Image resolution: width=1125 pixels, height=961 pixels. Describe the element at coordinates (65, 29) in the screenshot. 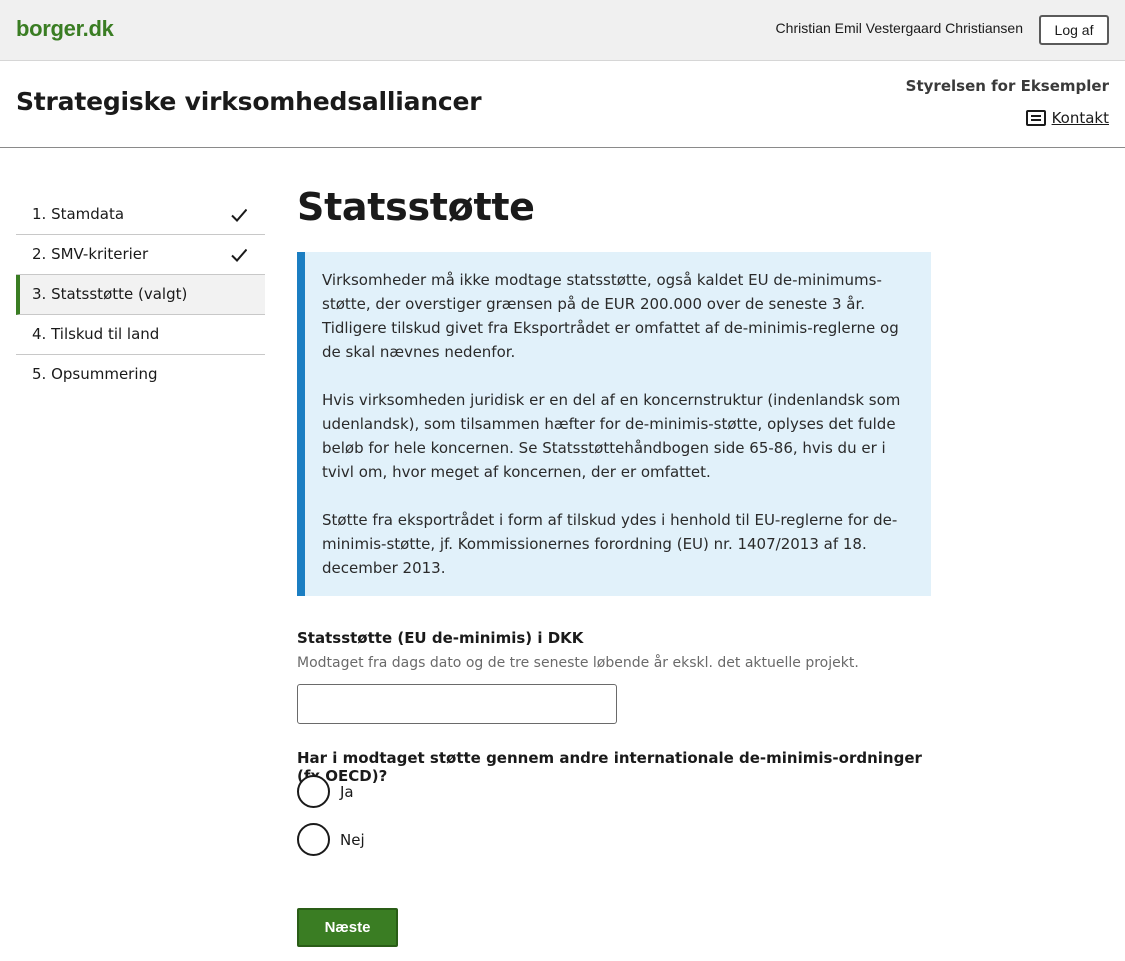

I see `borger-logo: borger.dk` at that location.